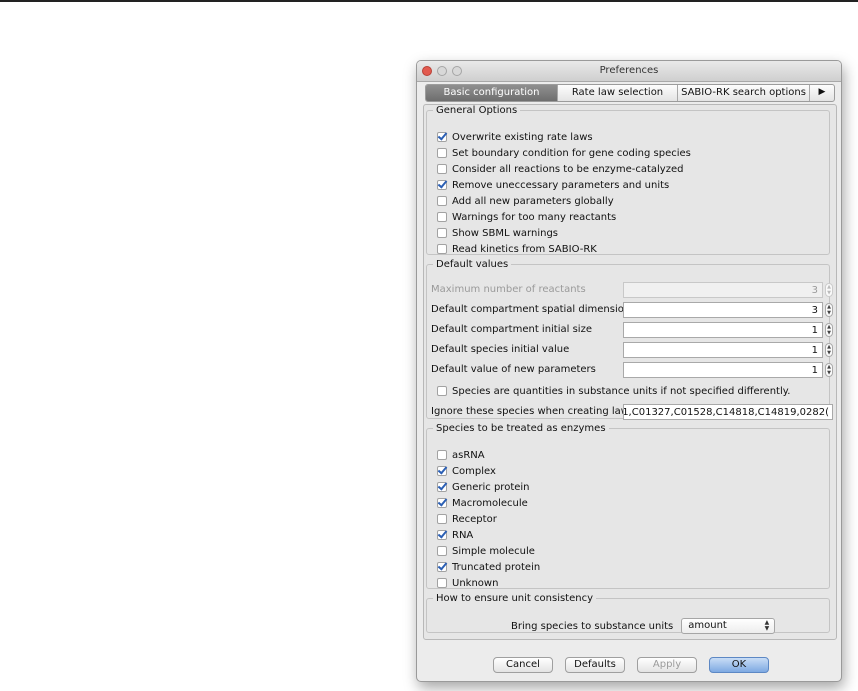 This screenshot has height=691, width=858. What do you see at coordinates (723, 290) in the screenshot?
I see `max-reactants-input: 3` at bounding box center [723, 290].